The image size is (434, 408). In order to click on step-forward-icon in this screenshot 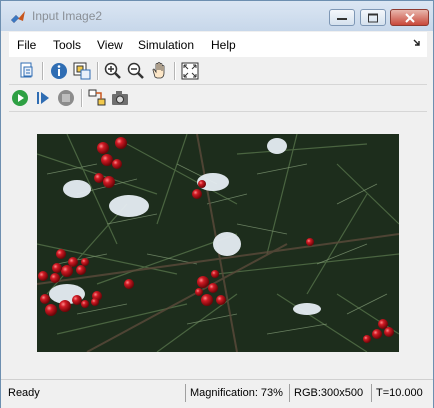, I will do `click(43, 98)`.